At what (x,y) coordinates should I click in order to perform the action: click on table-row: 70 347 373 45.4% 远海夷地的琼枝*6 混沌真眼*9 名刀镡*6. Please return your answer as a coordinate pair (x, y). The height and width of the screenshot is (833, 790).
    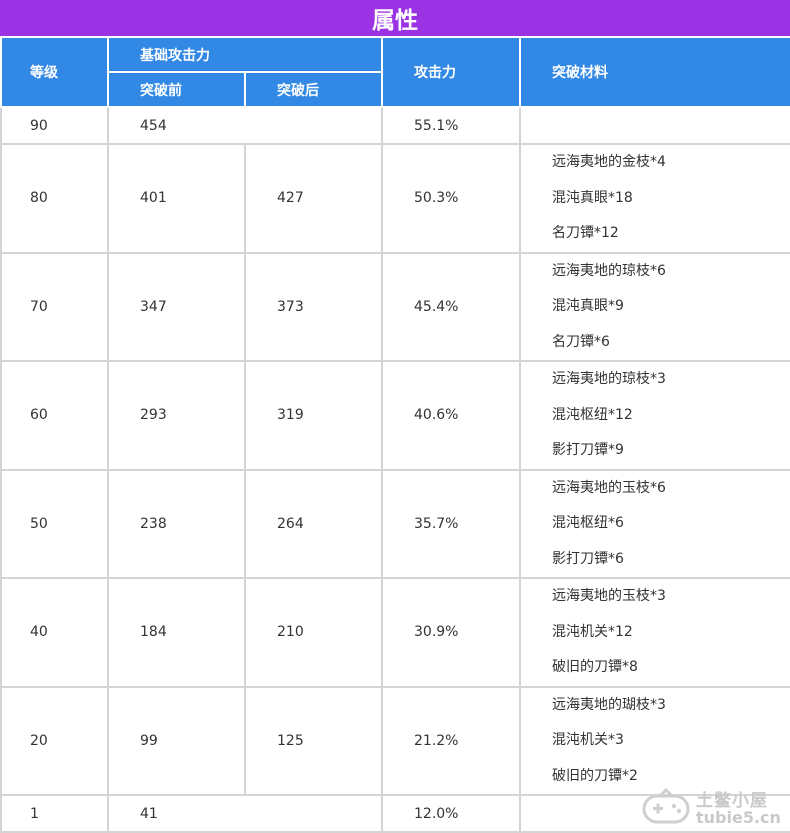
    Looking at the image, I should click on (395, 306).